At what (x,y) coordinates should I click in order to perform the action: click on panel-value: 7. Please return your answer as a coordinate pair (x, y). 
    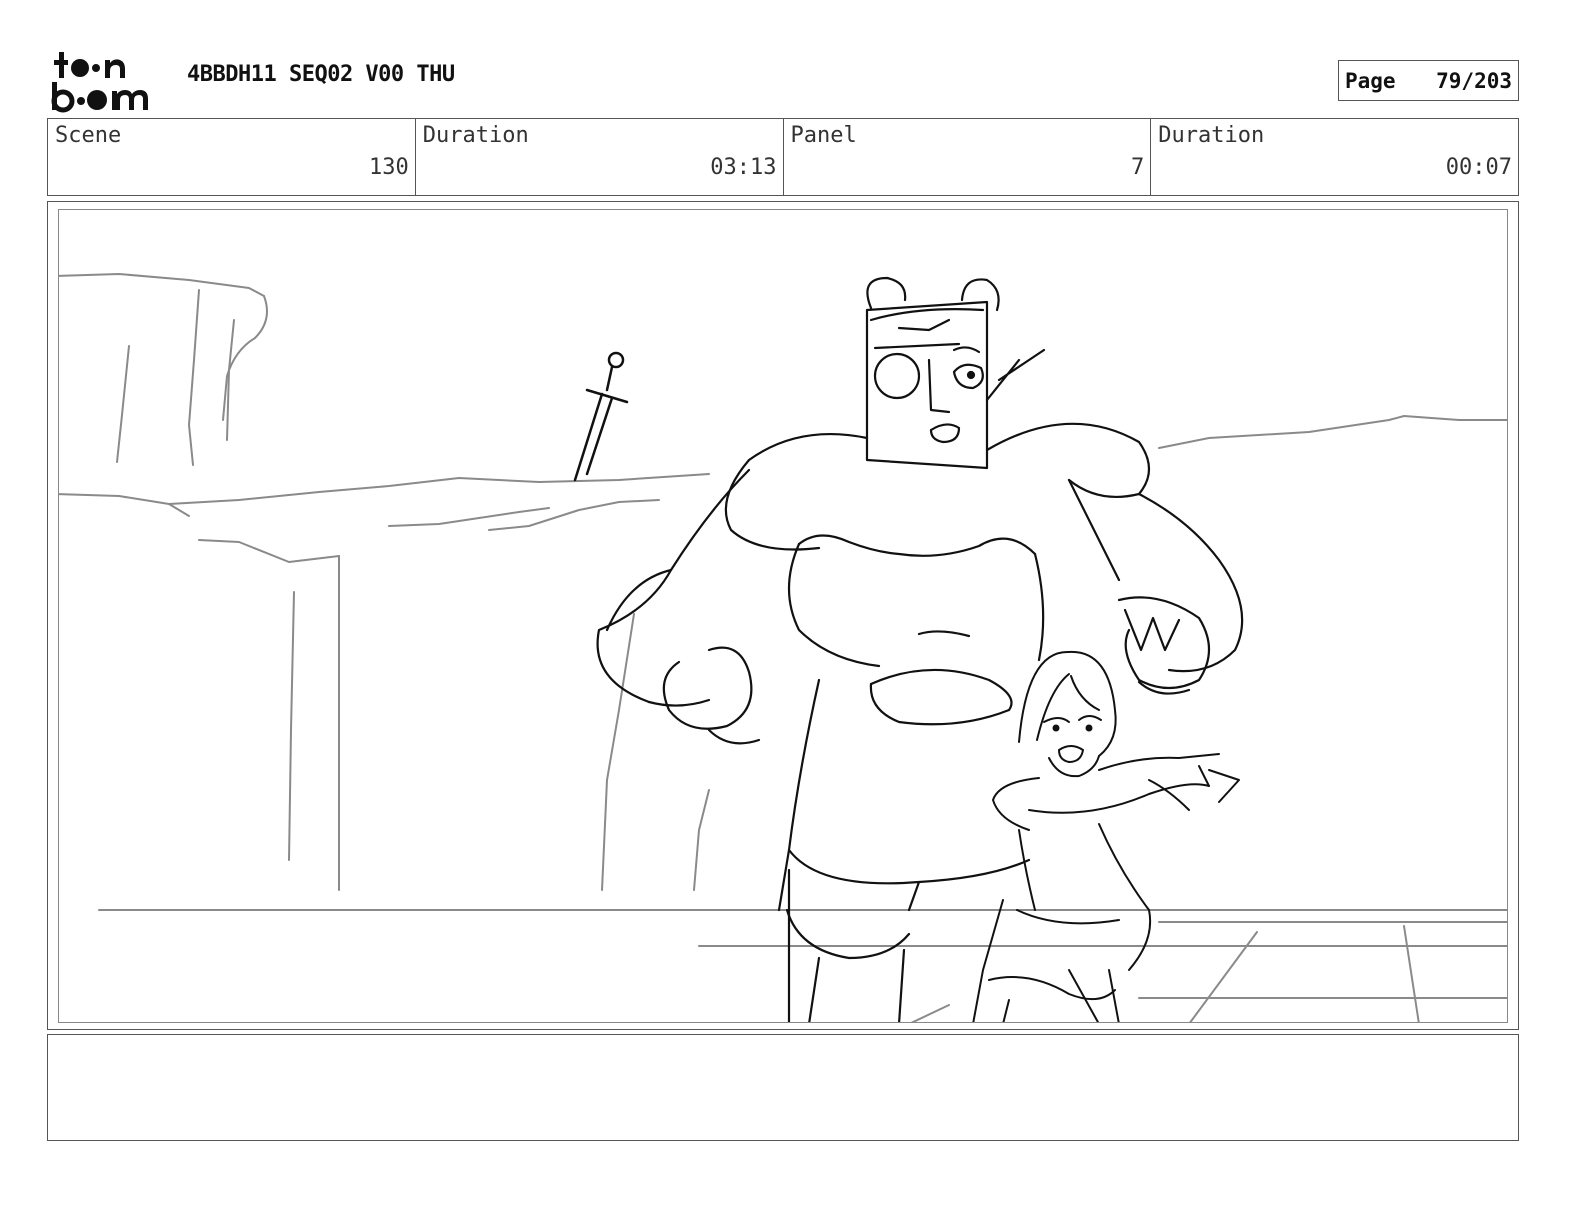
    Looking at the image, I should click on (1138, 167).